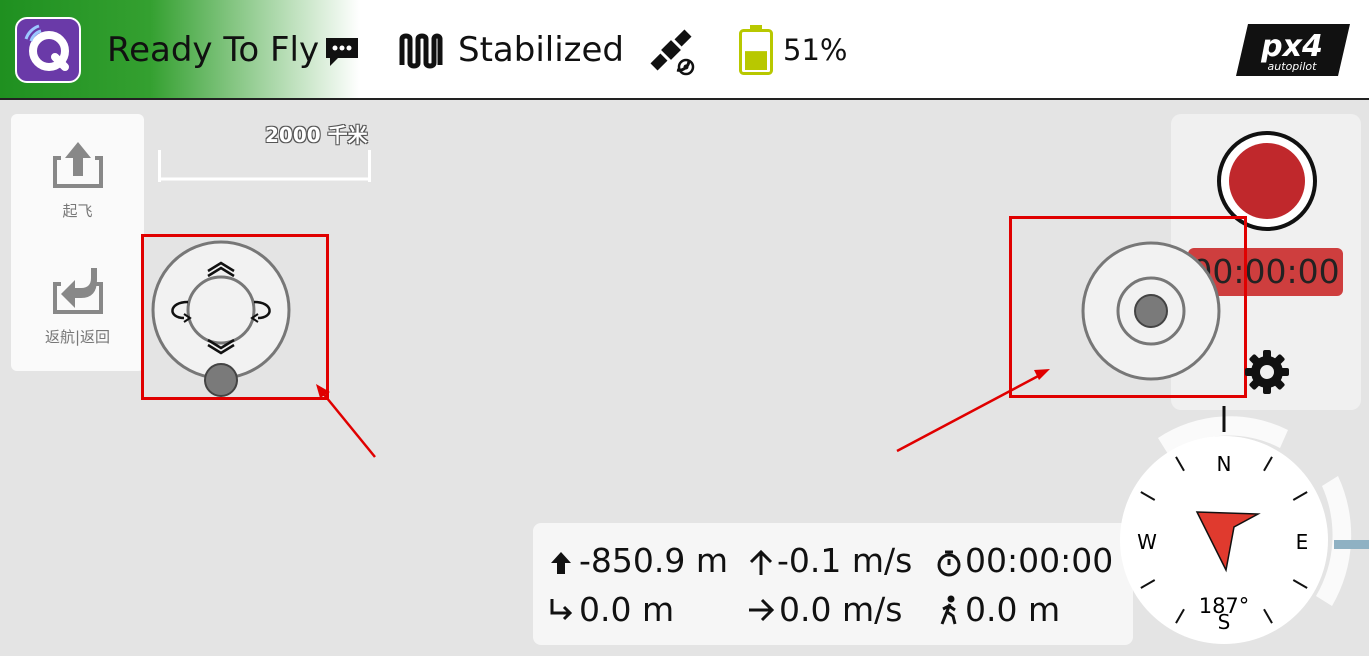 Image resolution: width=1369 pixels, height=656 pixels. I want to click on horizontal-speed-icon, so click(762, 610).